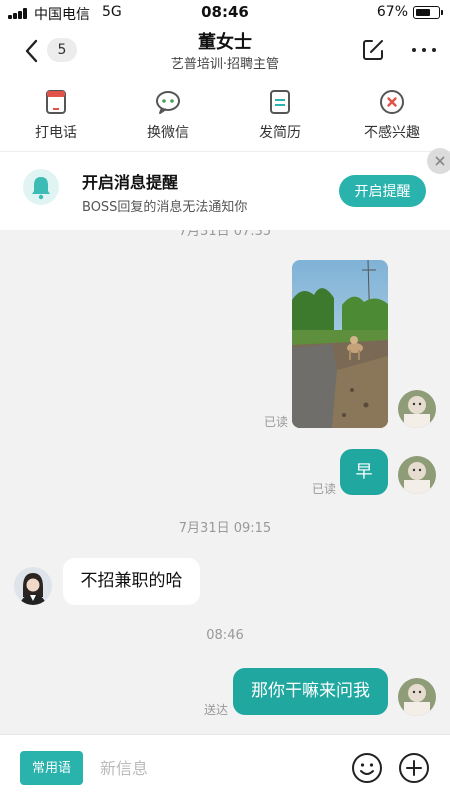 Image resolution: width=450 pixels, height=800 pixels. What do you see at coordinates (130, 182) in the screenshot?
I see `notice-title: 开启消息提醒` at bounding box center [130, 182].